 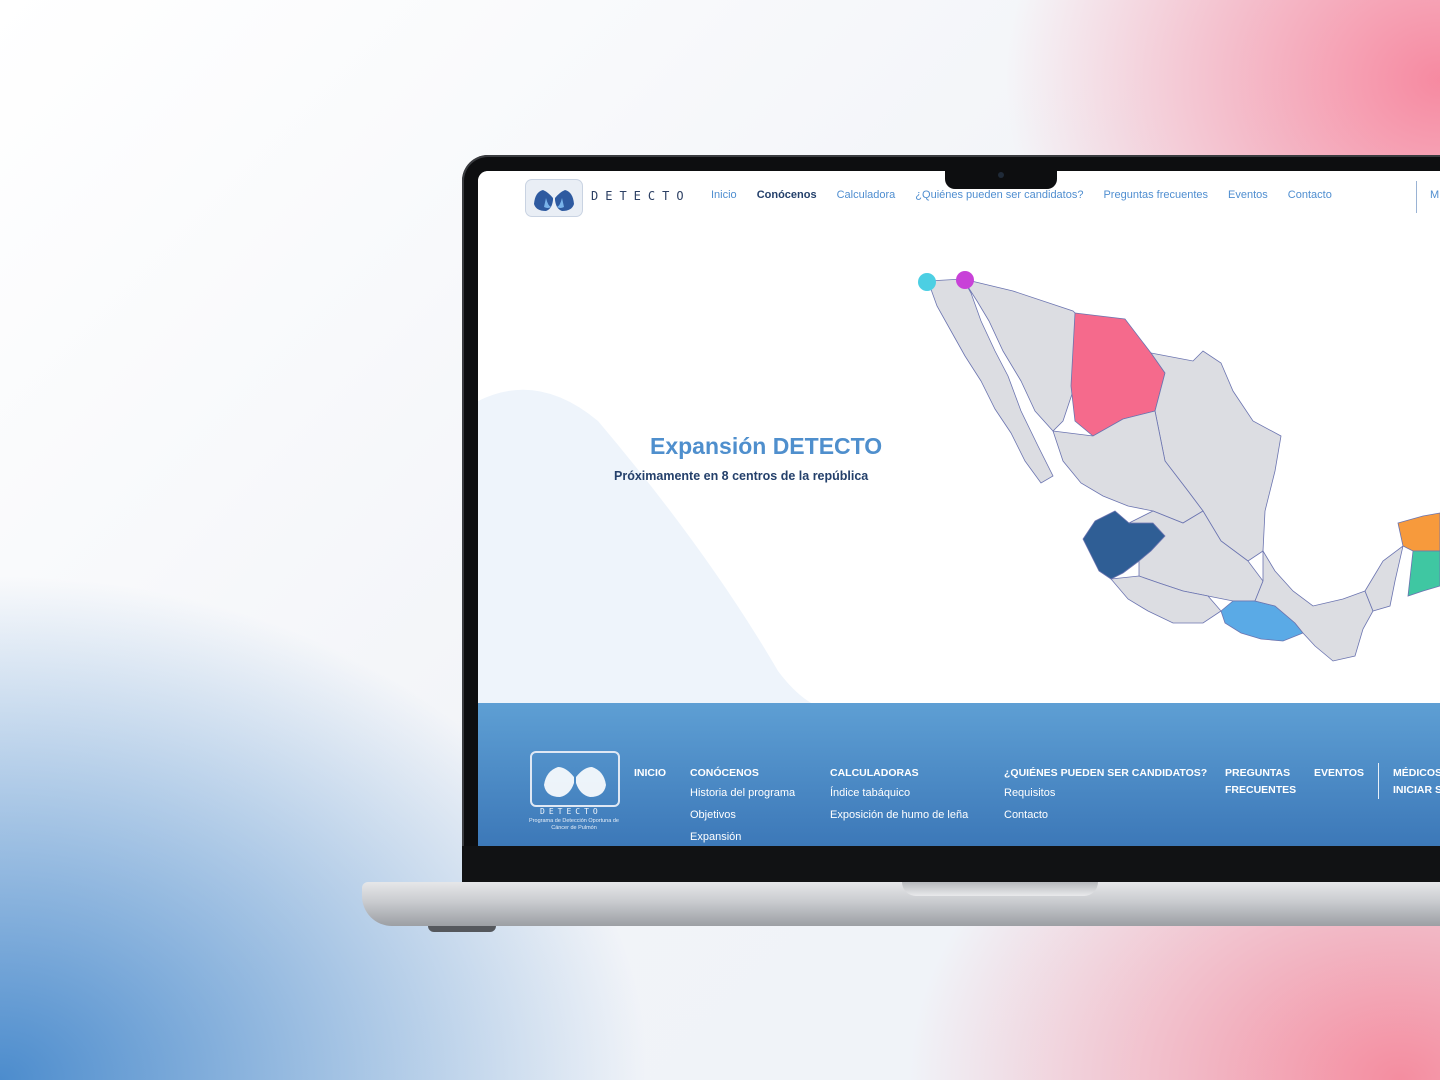 What do you see at coordinates (1000, 889) in the screenshot?
I see `laptop-opening-notch` at bounding box center [1000, 889].